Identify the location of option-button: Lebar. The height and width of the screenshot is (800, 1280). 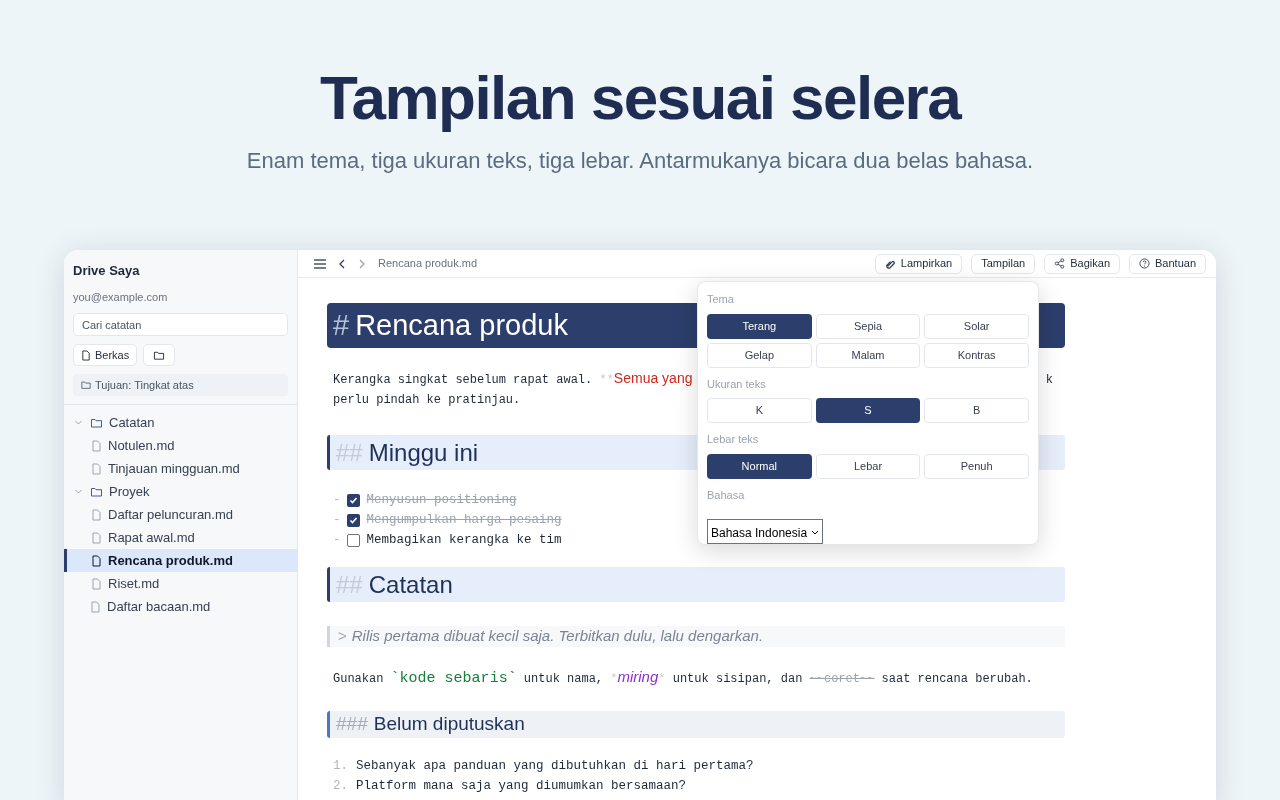
(868, 466).